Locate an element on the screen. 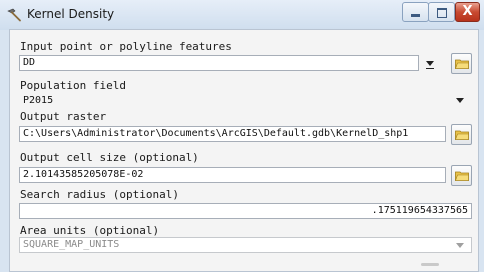  area-units-label: Area units (optional) is located at coordinates (90, 230).